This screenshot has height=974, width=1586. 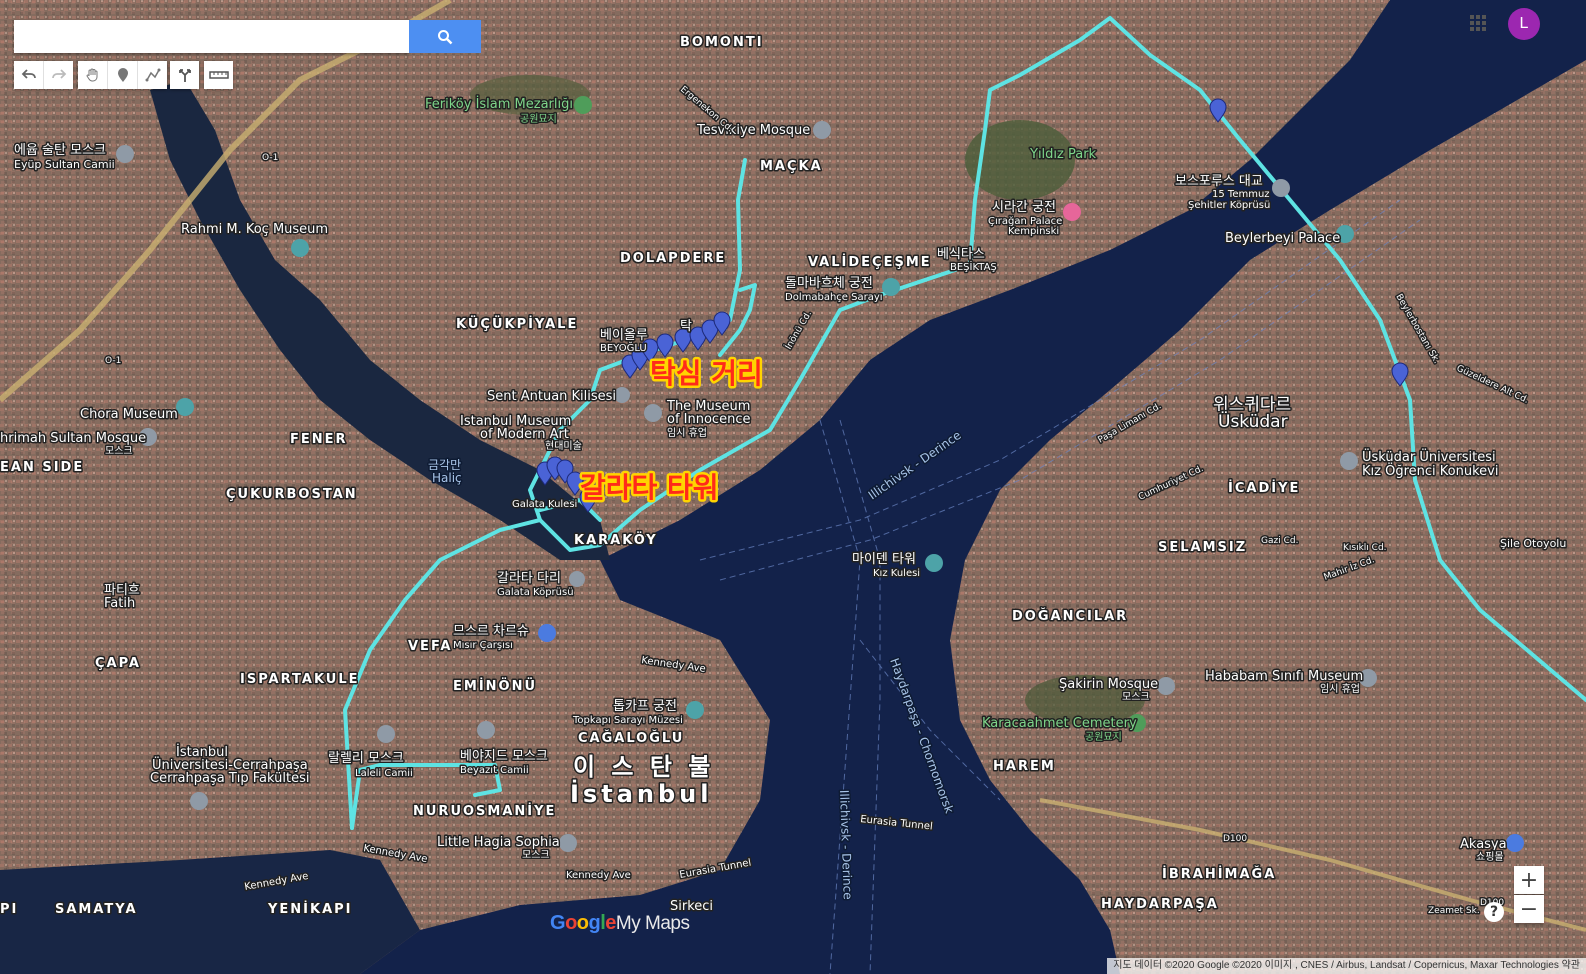 What do you see at coordinates (96, 909) in the screenshot?
I see `district-label: SAMATYA` at bounding box center [96, 909].